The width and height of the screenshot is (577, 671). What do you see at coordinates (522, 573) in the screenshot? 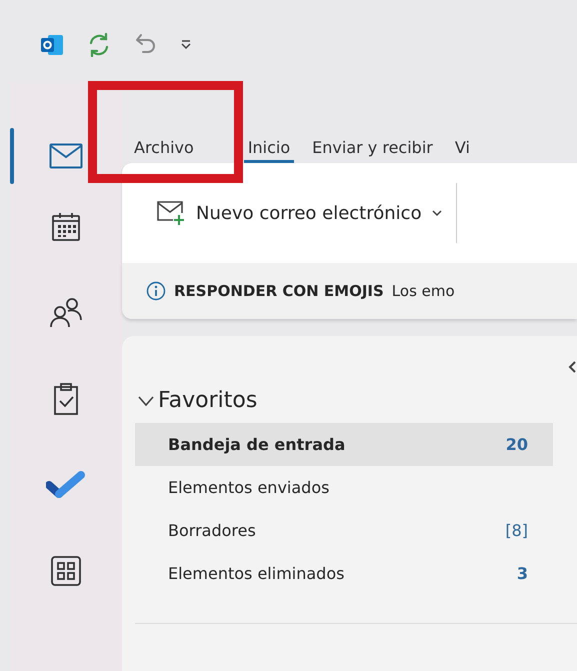
I see `unread-count: 3` at bounding box center [522, 573].